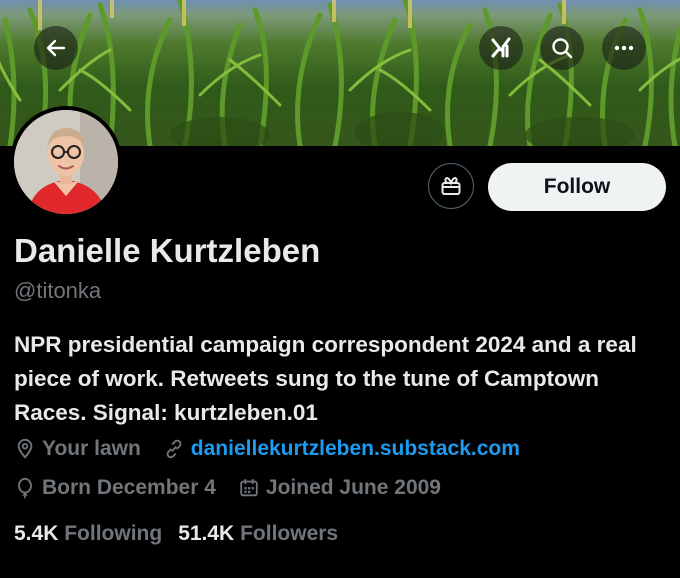  I want to click on joined-text: Joined June 2009, so click(353, 487).